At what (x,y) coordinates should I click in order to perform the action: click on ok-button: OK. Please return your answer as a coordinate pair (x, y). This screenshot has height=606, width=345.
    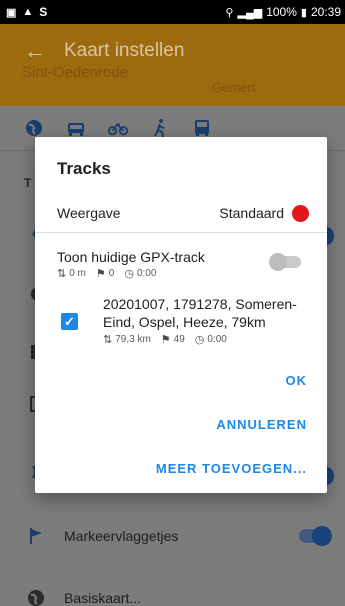
    Looking at the image, I should click on (297, 380).